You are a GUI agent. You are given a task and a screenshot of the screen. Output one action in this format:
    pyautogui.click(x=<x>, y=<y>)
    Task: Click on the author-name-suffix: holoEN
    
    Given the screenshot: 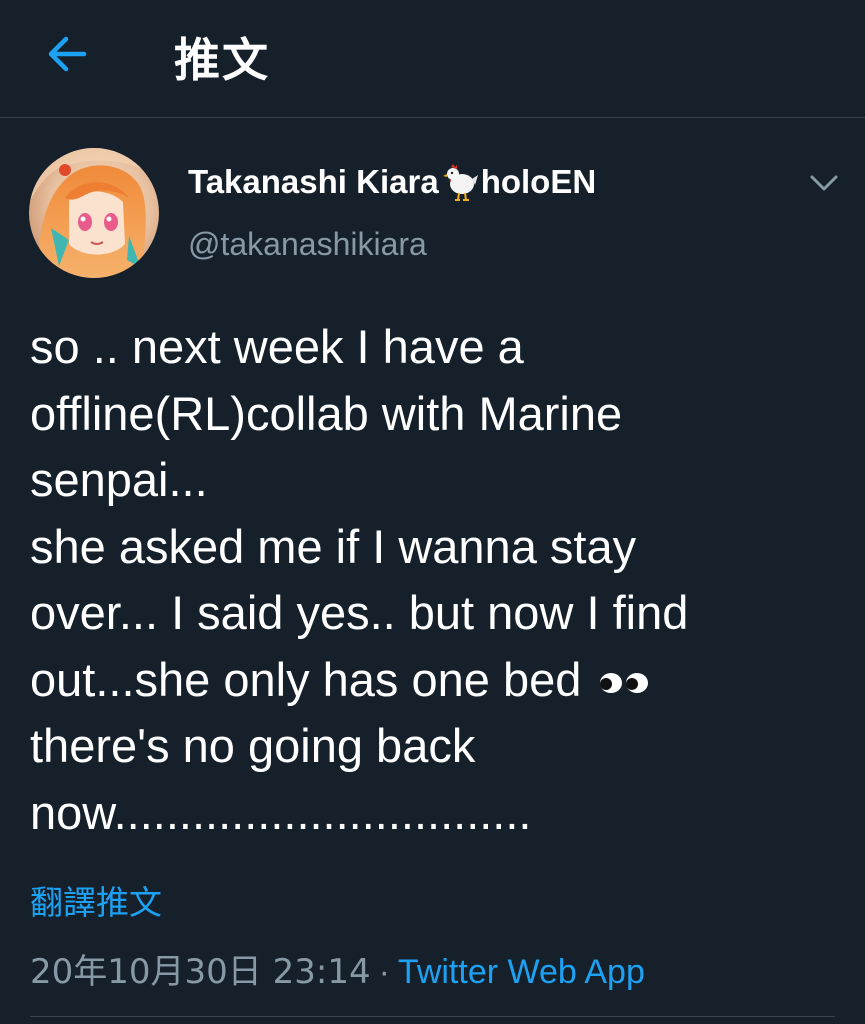 What is the action you would take?
    pyautogui.click(x=538, y=181)
    